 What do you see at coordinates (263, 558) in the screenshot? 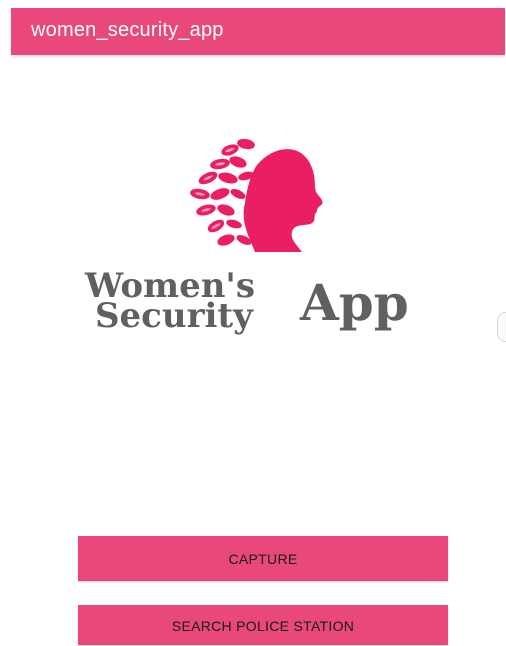
I see `capture-button: CAPTURE` at bounding box center [263, 558].